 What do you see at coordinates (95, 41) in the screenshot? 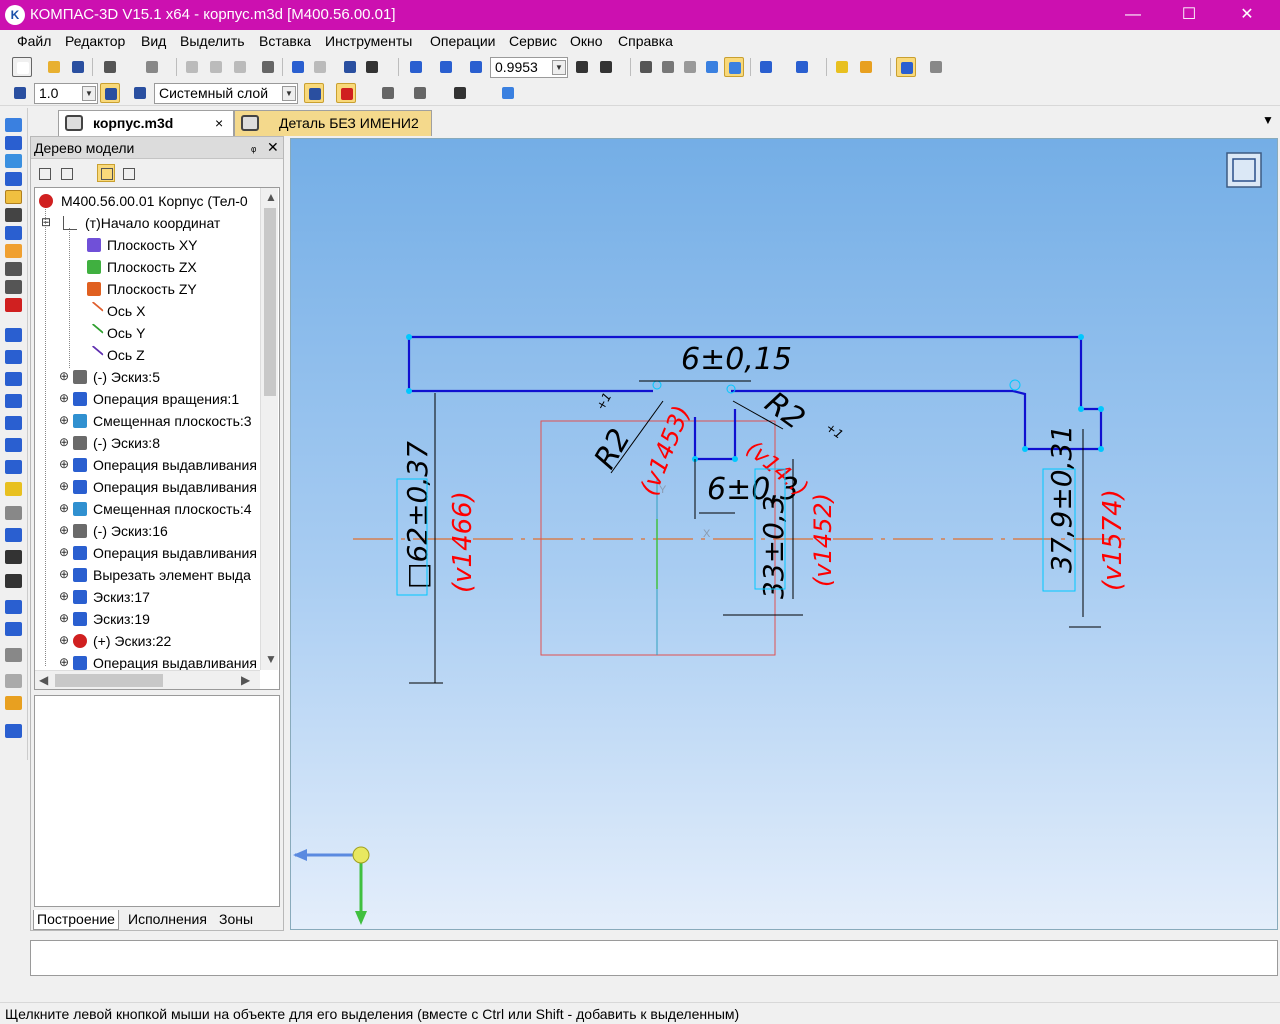
I see `menu-editor: Редактор` at bounding box center [95, 41].